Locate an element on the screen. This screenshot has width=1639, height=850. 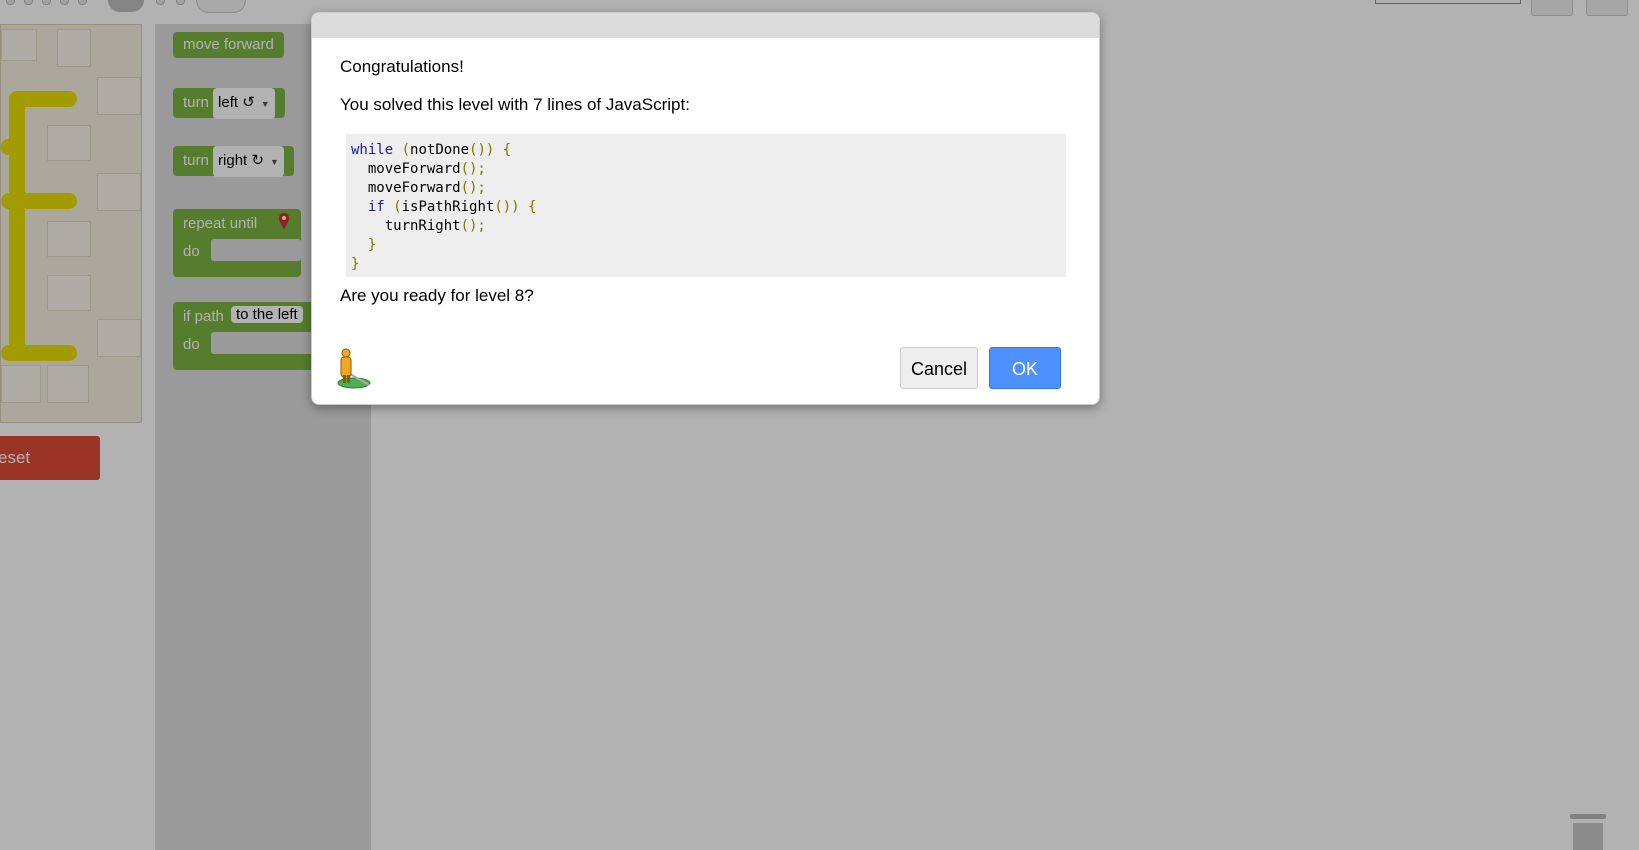
dialog-header is located at coordinates (705, 25).